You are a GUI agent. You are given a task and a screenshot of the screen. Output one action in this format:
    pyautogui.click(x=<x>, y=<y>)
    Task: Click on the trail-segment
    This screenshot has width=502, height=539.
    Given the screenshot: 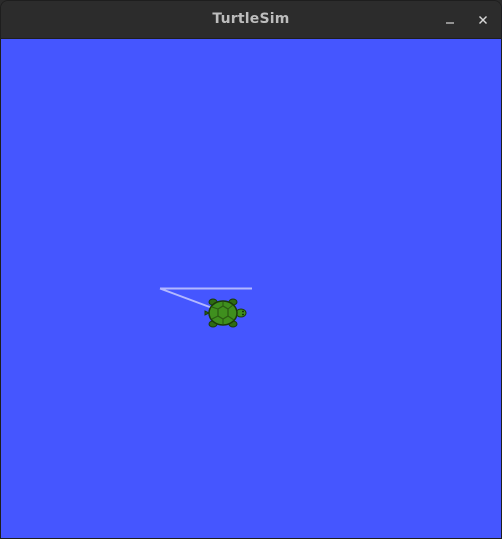 What is the action you would take?
    pyautogui.click(x=187, y=298)
    